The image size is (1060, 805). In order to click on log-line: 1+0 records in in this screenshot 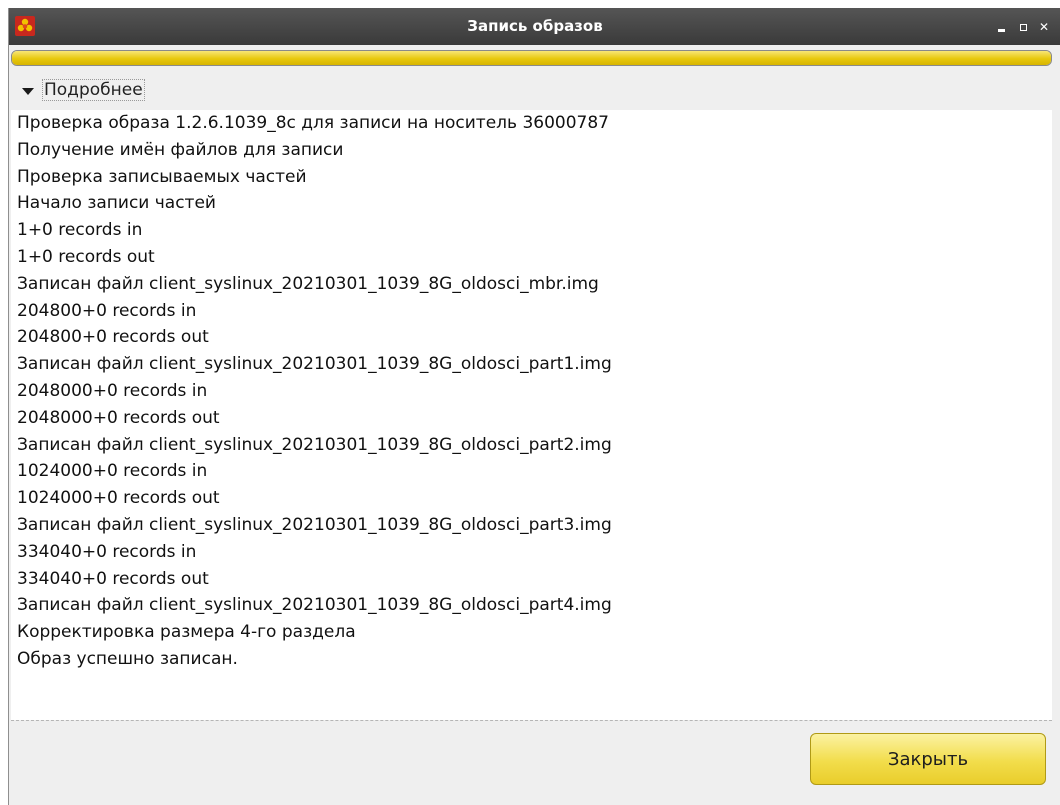, I will do `click(80, 230)`.